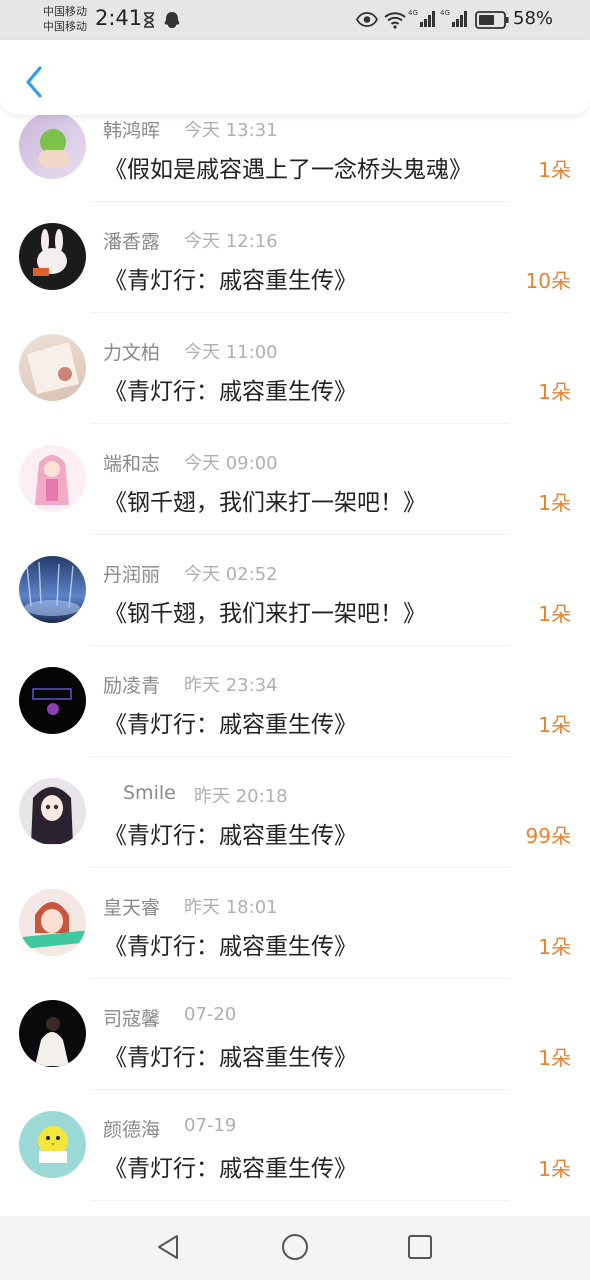  I want to click on status-time: 2:41, so click(119, 18).